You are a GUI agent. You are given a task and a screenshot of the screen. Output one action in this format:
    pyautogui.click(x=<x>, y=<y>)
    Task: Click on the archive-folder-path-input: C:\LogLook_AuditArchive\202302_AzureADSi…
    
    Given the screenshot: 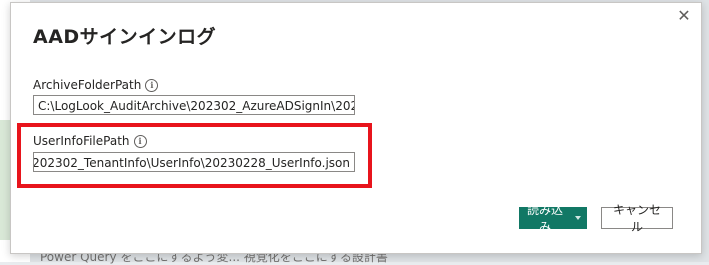 What is the action you would take?
    pyautogui.click(x=194, y=105)
    